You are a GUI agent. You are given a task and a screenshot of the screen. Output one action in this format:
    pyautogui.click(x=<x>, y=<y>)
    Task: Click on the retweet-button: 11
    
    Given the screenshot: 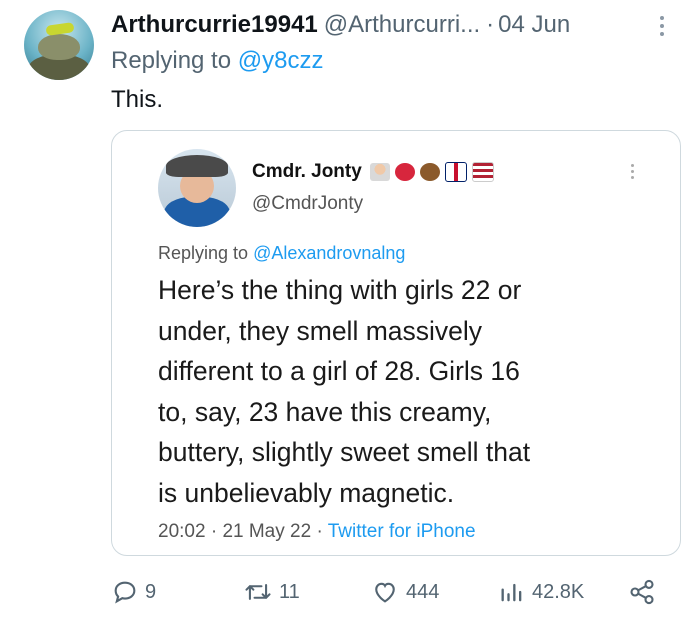 What is the action you would take?
    pyautogui.click(x=271, y=592)
    